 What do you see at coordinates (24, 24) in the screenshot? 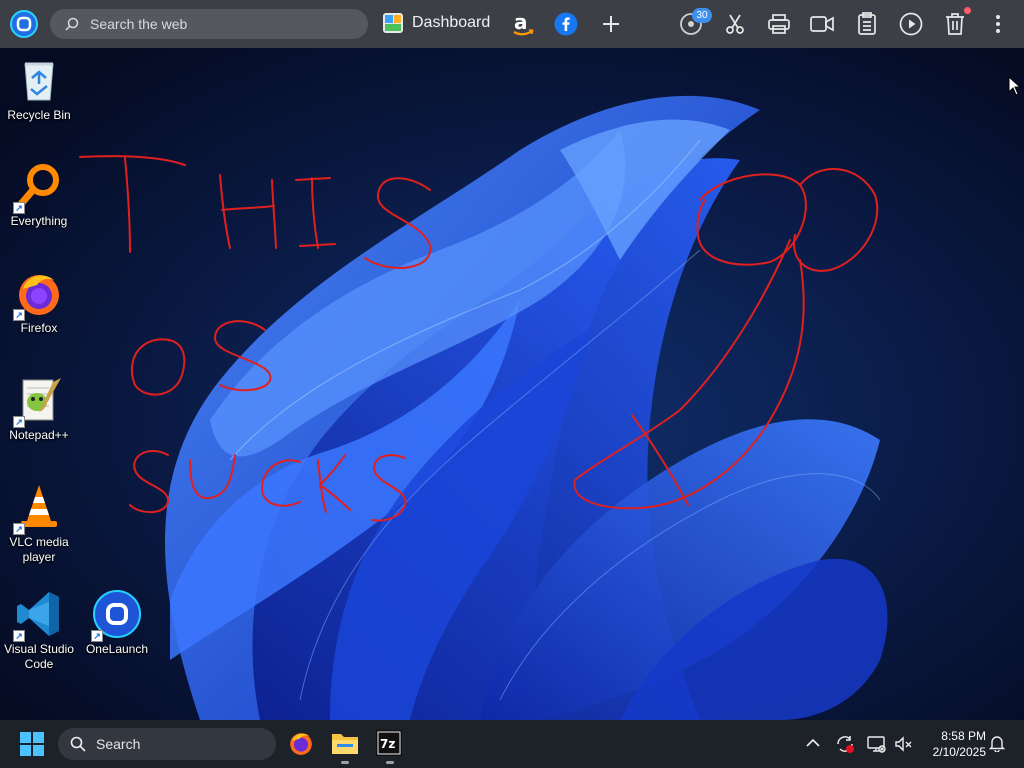
I see `onelaunch-logo-icon` at bounding box center [24, 24].